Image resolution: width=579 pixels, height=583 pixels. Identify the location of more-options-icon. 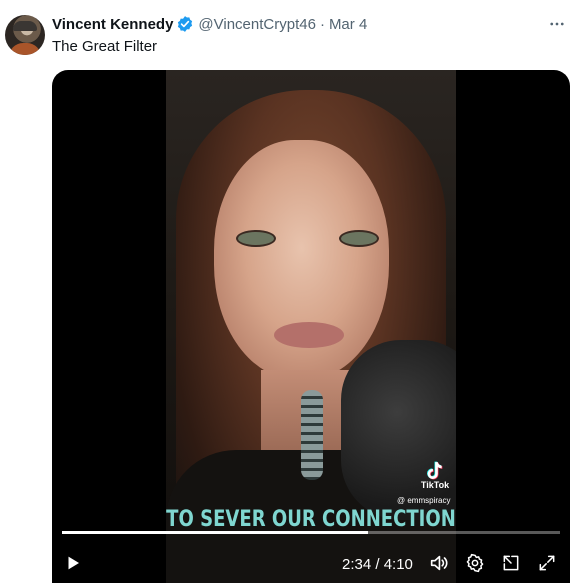
(557, 24).